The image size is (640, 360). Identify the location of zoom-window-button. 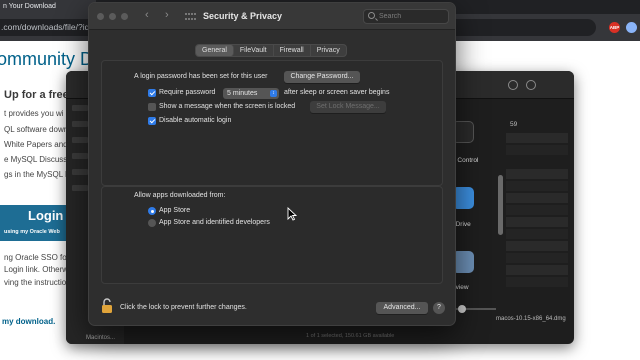
(124, 16).